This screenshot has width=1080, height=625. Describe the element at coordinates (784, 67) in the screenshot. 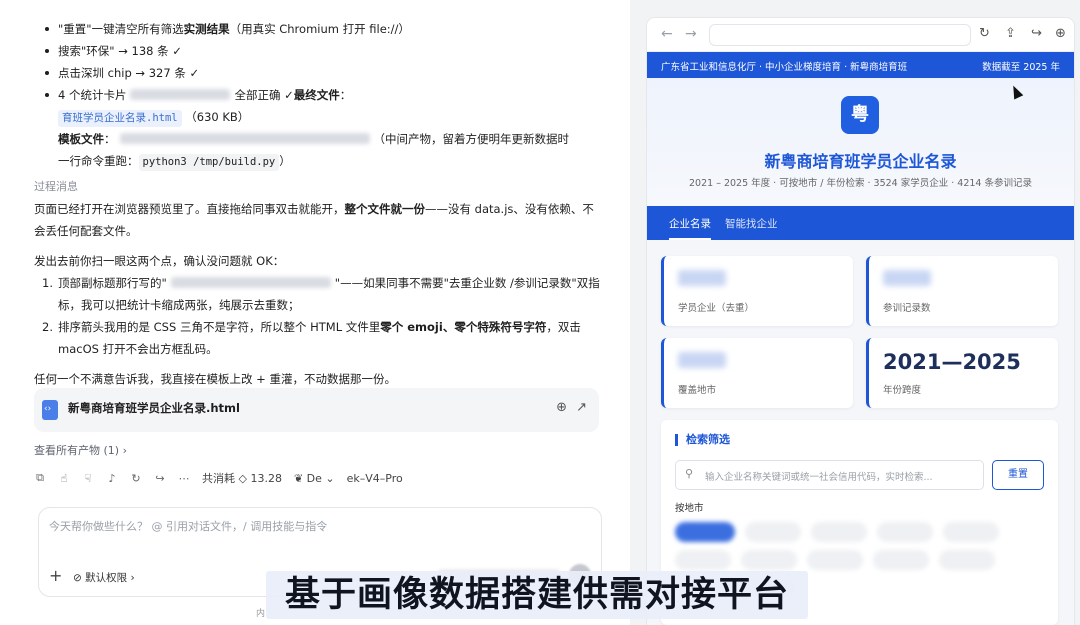

I see `site-breadcrumb: 广东省工业和信息化厅 · 中小企业梯度培育 · 新粤商培育班` at that location.